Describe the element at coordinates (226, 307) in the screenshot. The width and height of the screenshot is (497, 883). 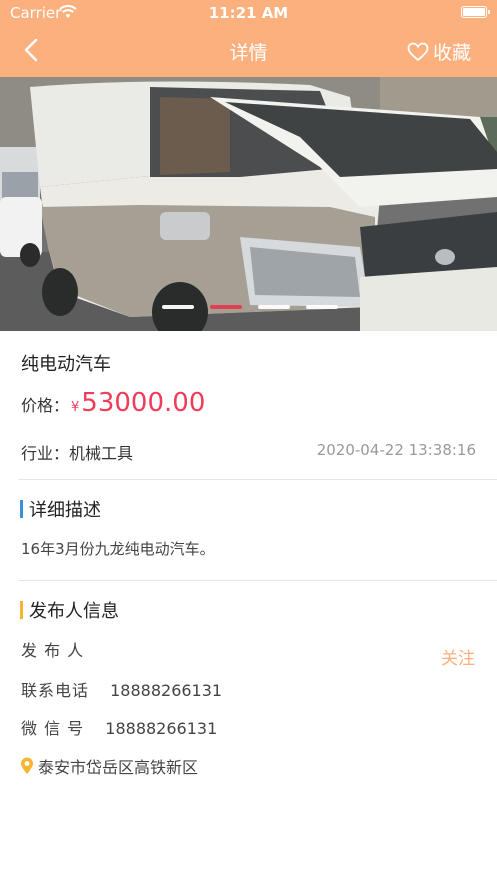
I see `carousel-dot-active` at that location.